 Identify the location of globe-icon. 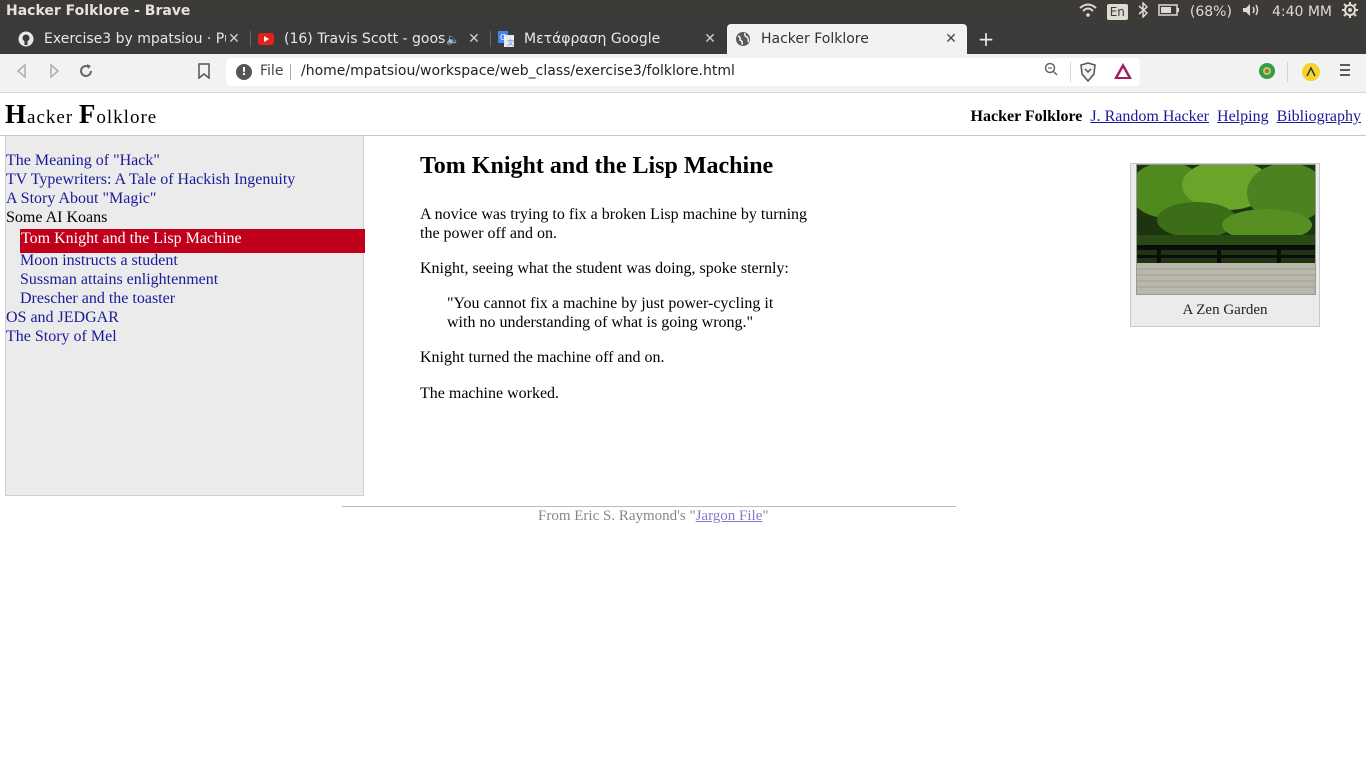
(743, 39).